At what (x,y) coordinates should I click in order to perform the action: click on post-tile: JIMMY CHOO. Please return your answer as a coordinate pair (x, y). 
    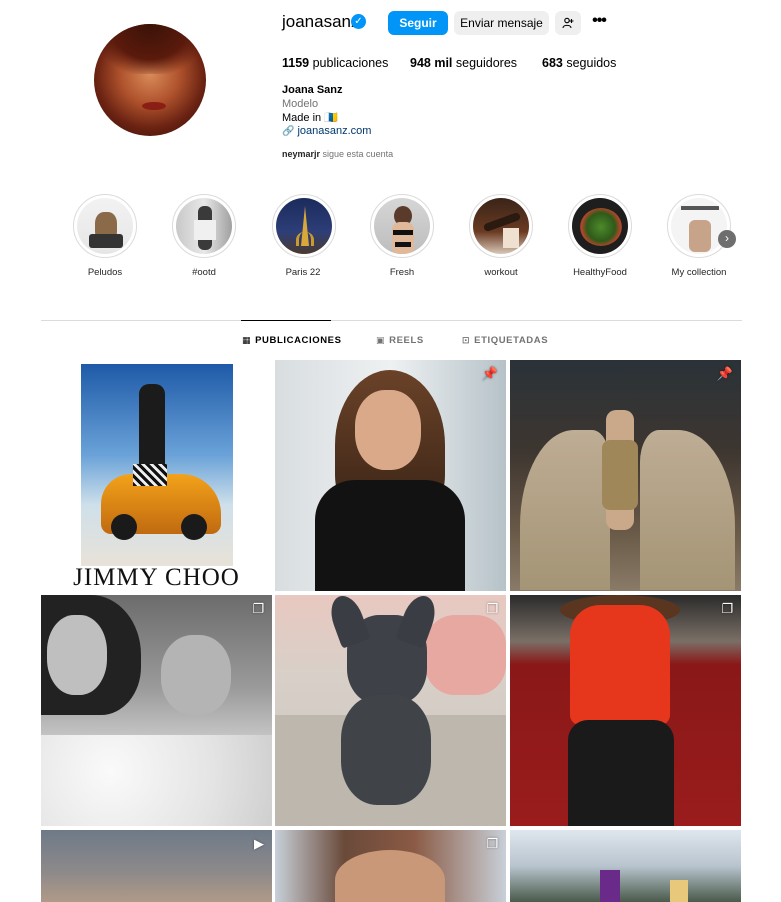
    Looking at the image, I should click on (156, 475).